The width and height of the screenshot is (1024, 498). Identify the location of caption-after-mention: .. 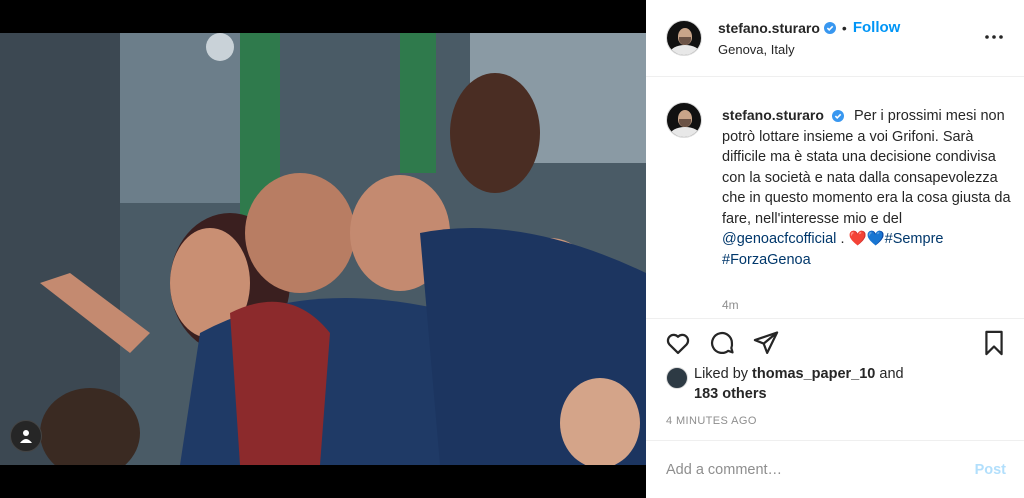
(842, 239).